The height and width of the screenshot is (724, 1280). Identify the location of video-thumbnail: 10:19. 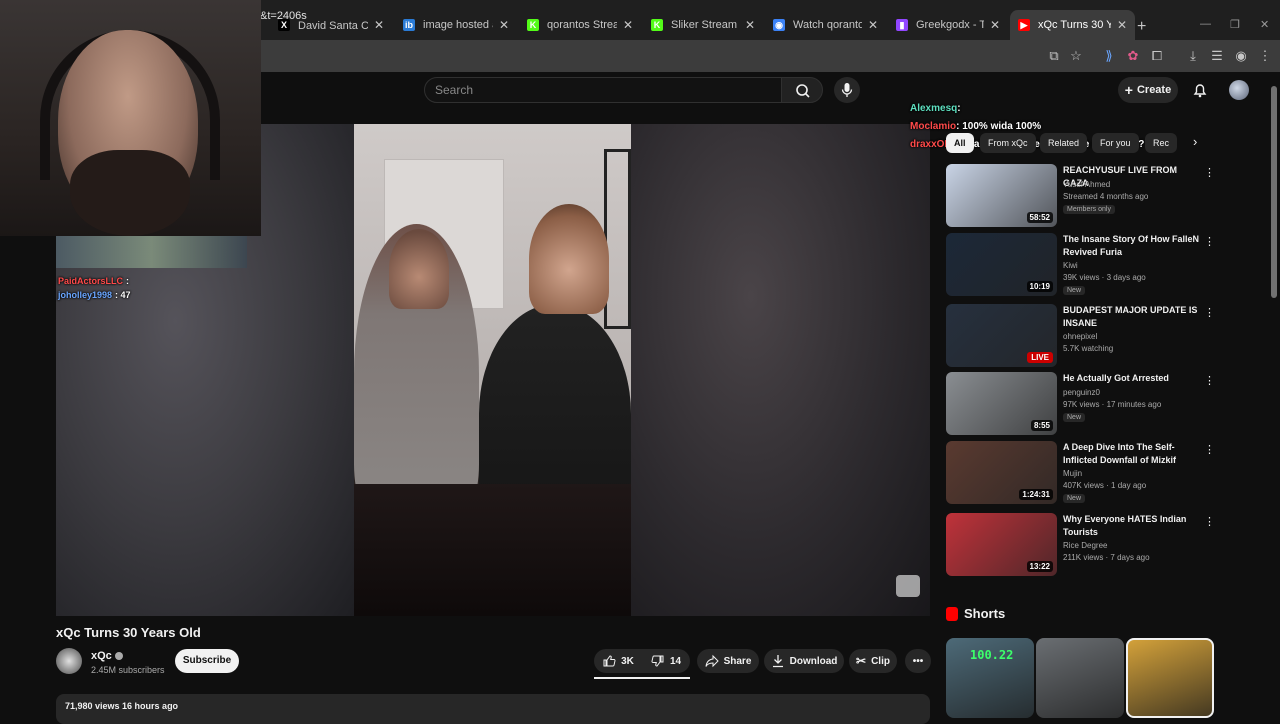
(1001, 264).